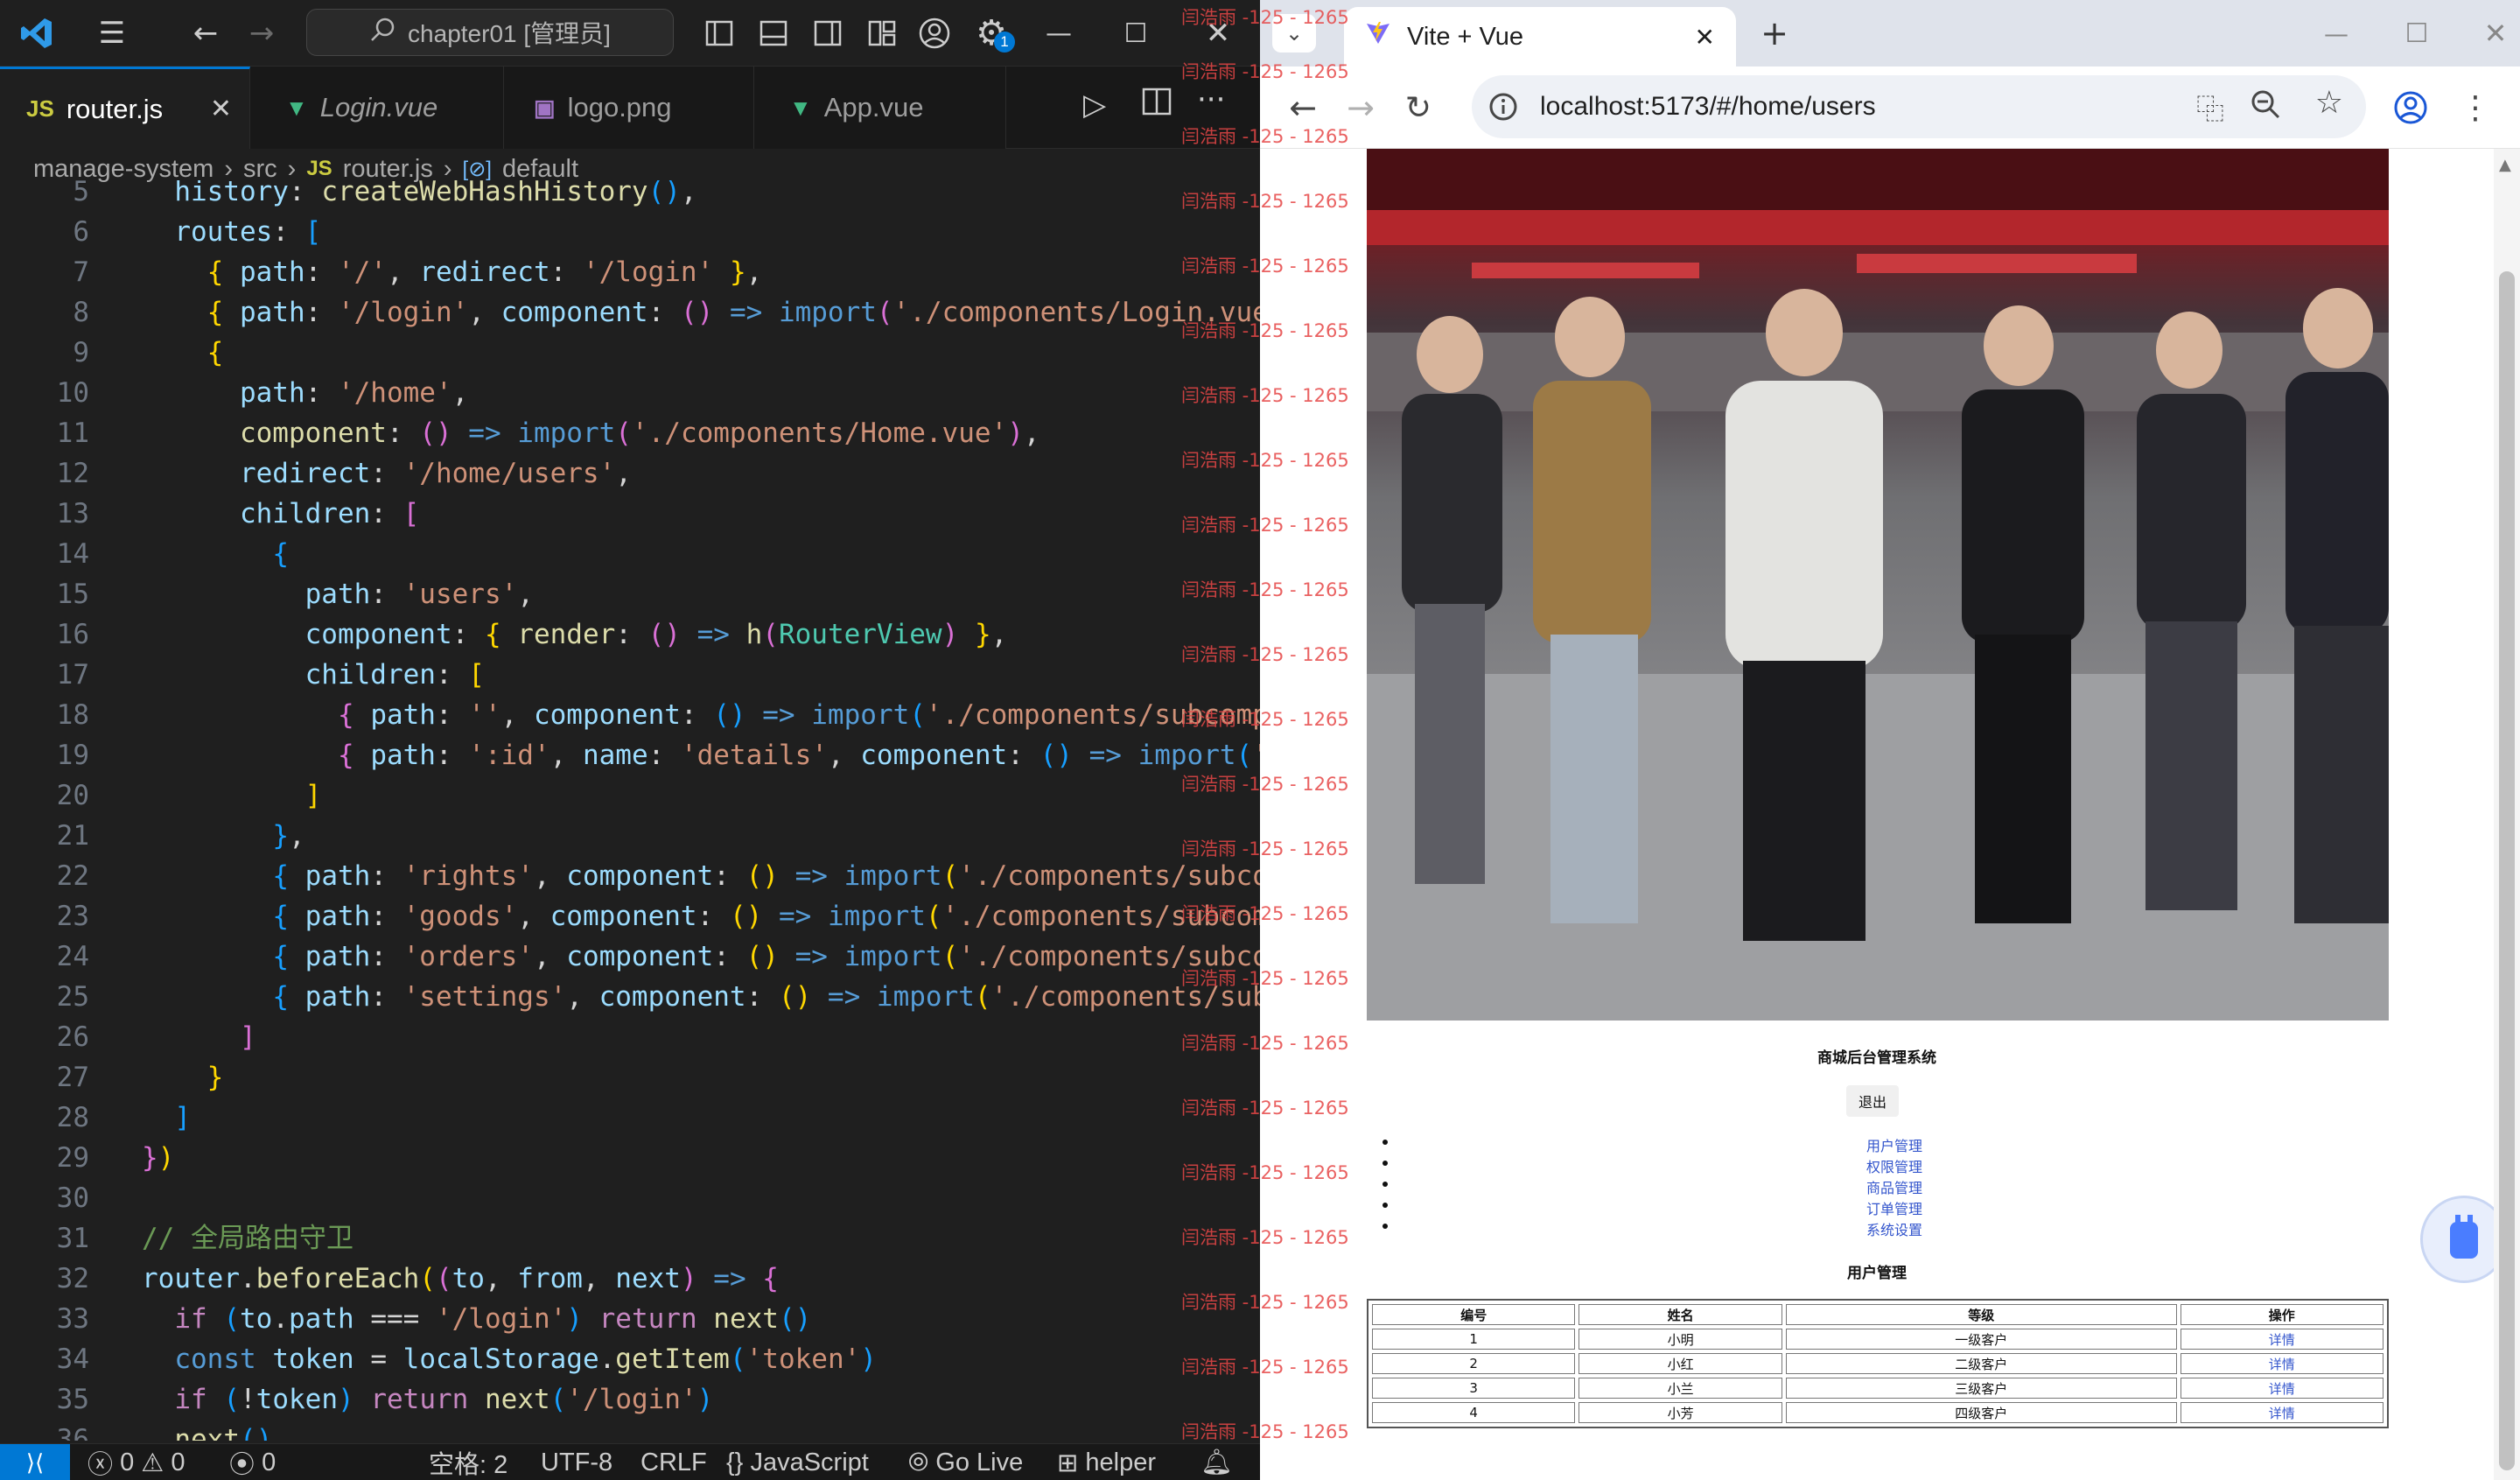  What do you see at coordinates (1216, 1462) in the screenshot?
I see `notifications-bell-icon: 🔔︎` at bounding box center [1216, 1462].